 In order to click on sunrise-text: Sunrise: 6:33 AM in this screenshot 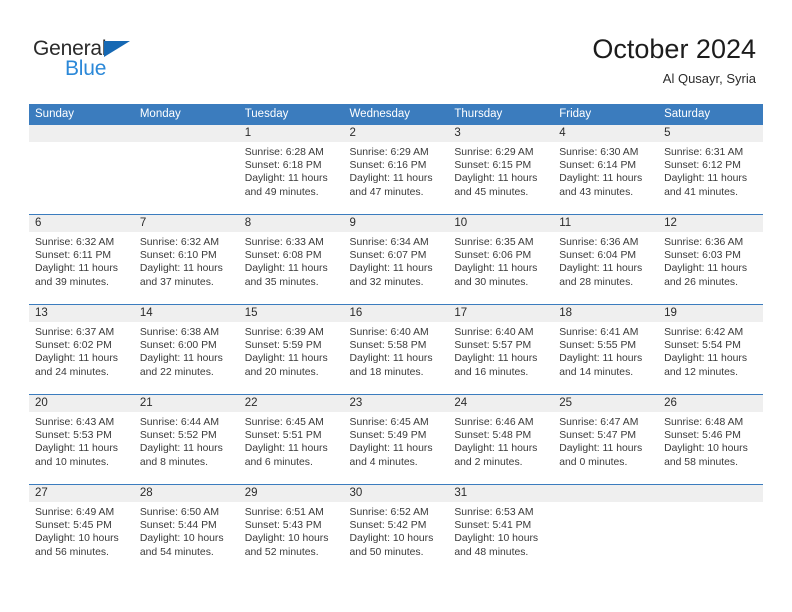, I will do `click(284, 242)`.